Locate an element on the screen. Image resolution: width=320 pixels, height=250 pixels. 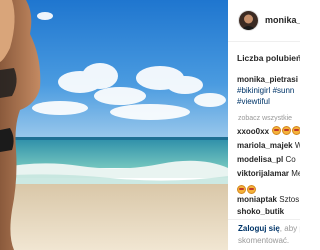
post-username: monika_p is located at coordinates (282, 20).